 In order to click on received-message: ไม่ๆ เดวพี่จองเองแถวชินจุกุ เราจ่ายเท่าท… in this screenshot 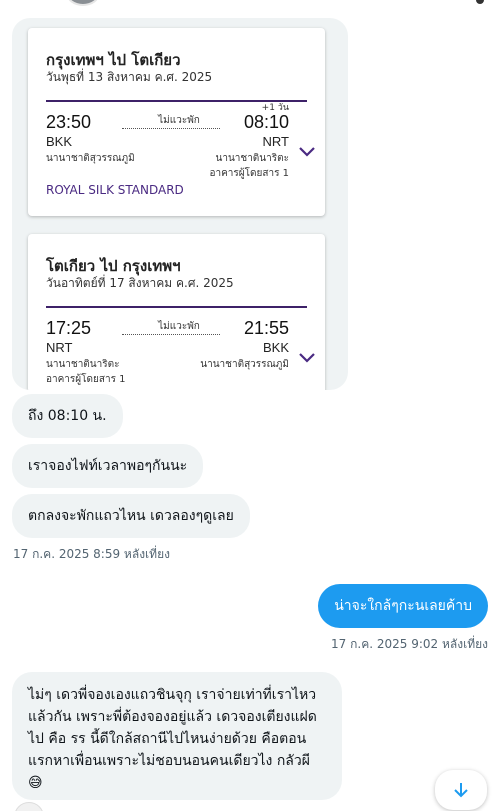, I will do `click(177, 736)`.